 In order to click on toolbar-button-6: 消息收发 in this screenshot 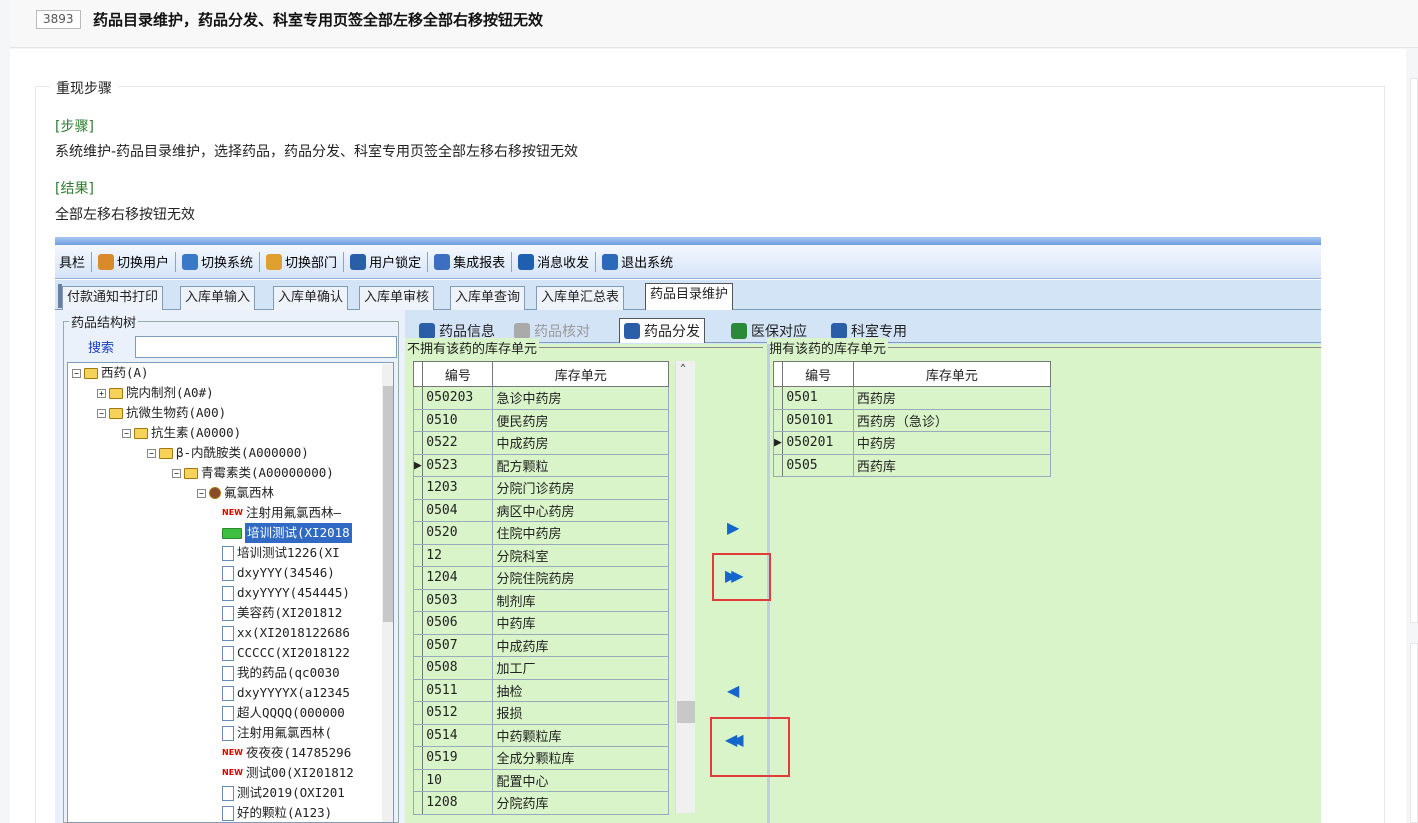, I will do `click(553, 261)`.